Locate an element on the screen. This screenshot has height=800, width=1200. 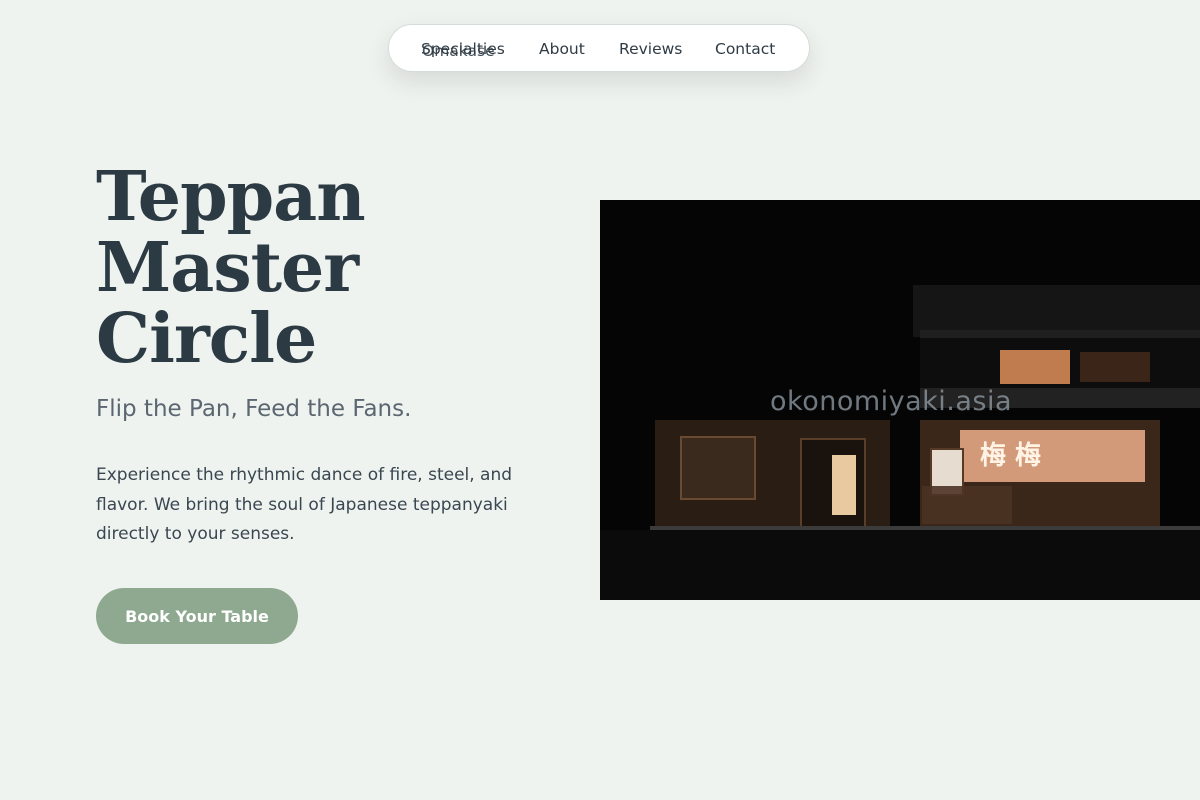
image-window-left is located at coordinates (718, 468).